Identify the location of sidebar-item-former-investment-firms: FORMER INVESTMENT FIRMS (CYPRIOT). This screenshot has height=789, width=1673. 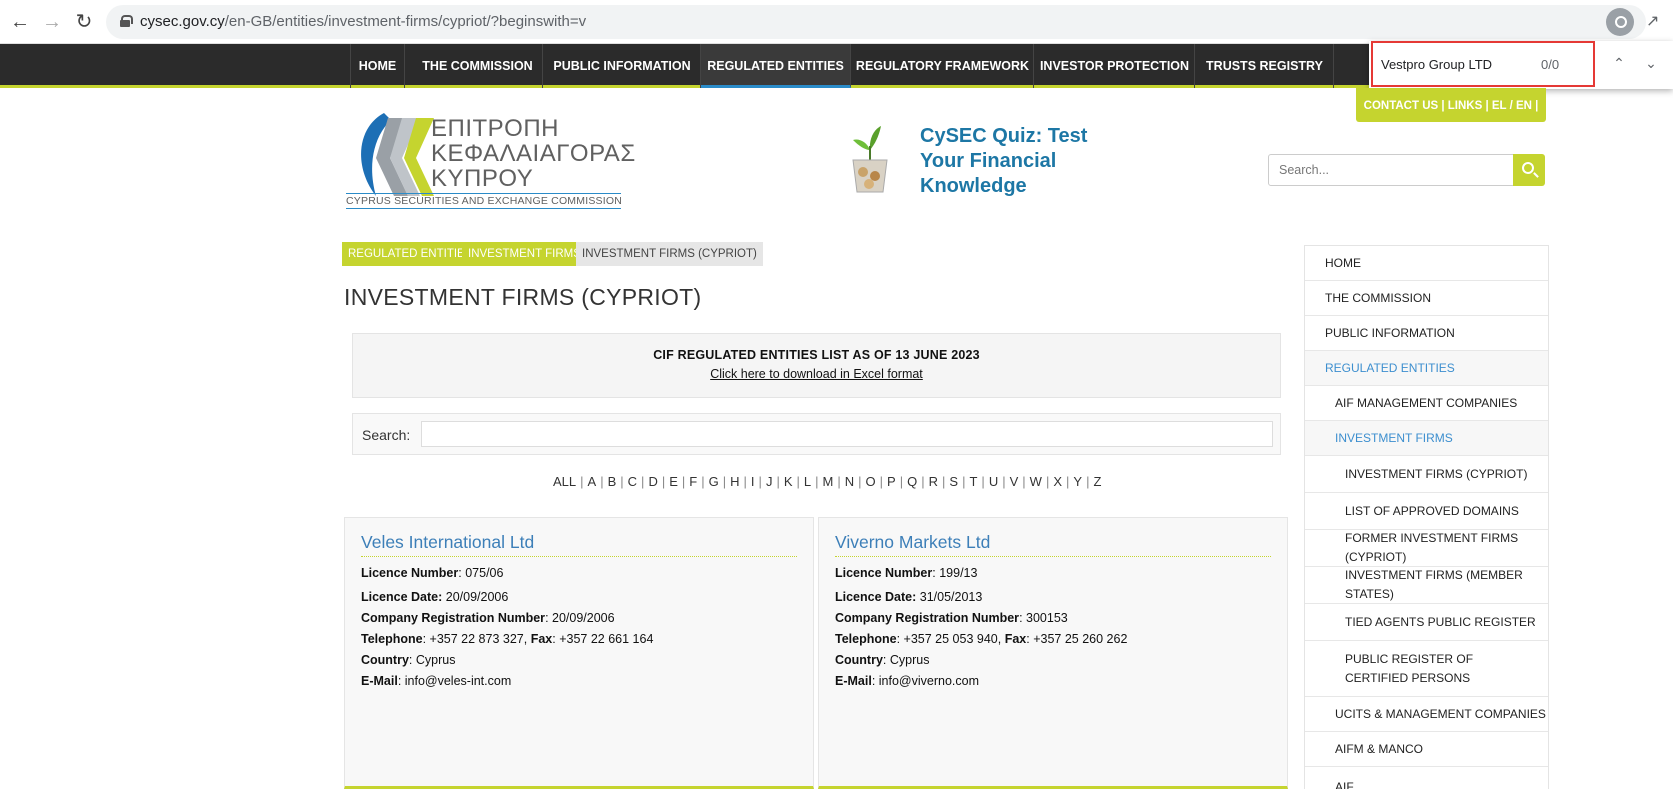
(1426, 548).